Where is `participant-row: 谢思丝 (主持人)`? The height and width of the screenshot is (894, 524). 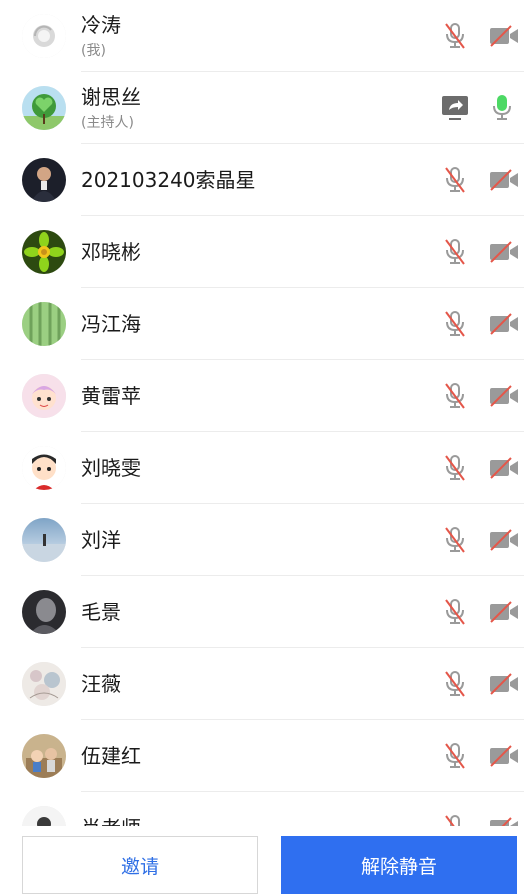
participant-row: 谢思丝 (主持人) is located at coordinates (262, 108).